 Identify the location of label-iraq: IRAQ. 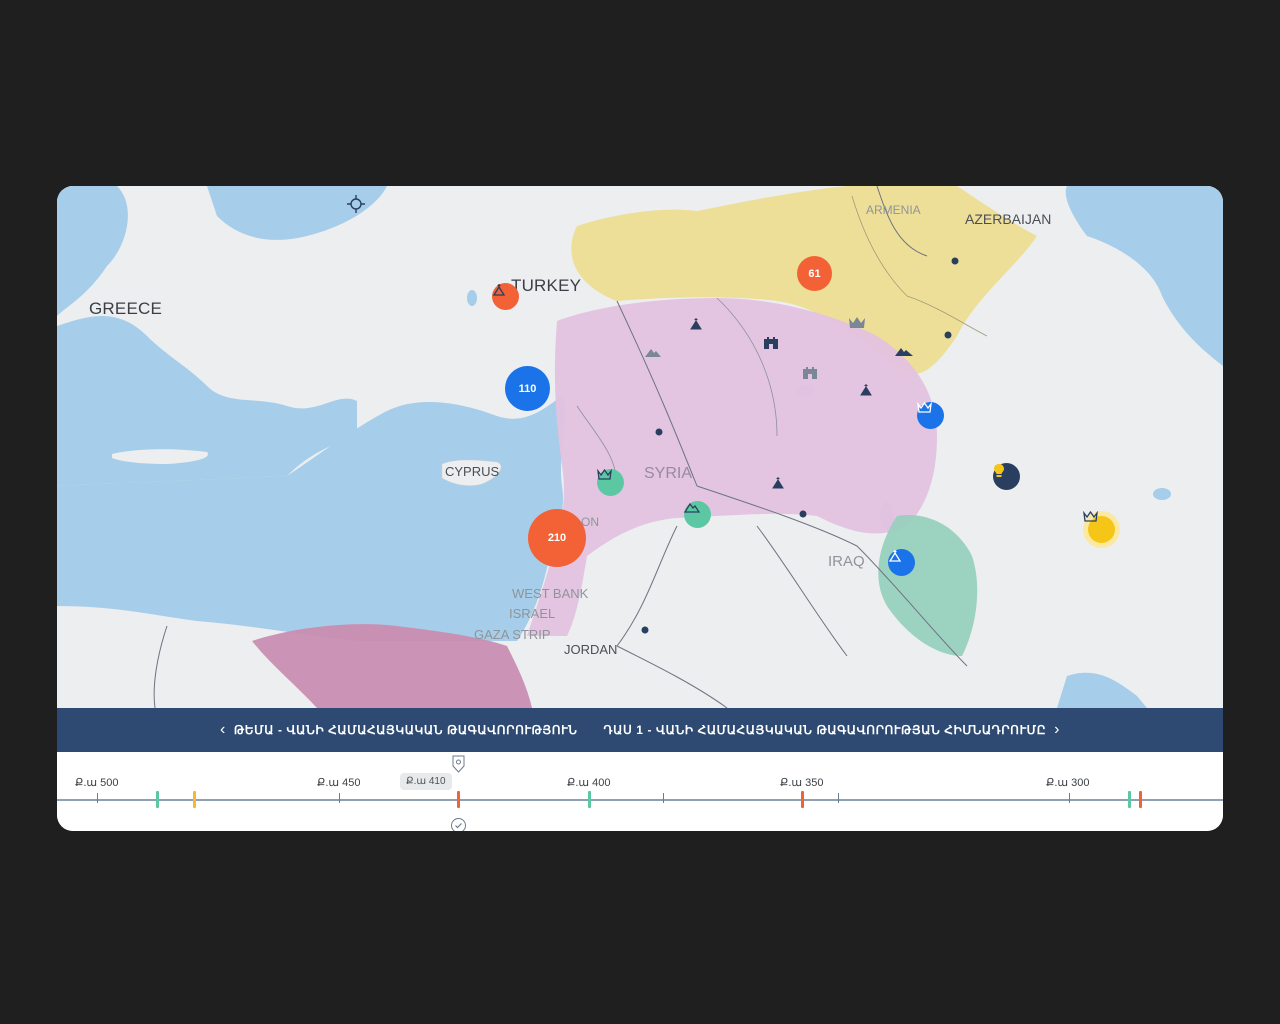
(846, 561).